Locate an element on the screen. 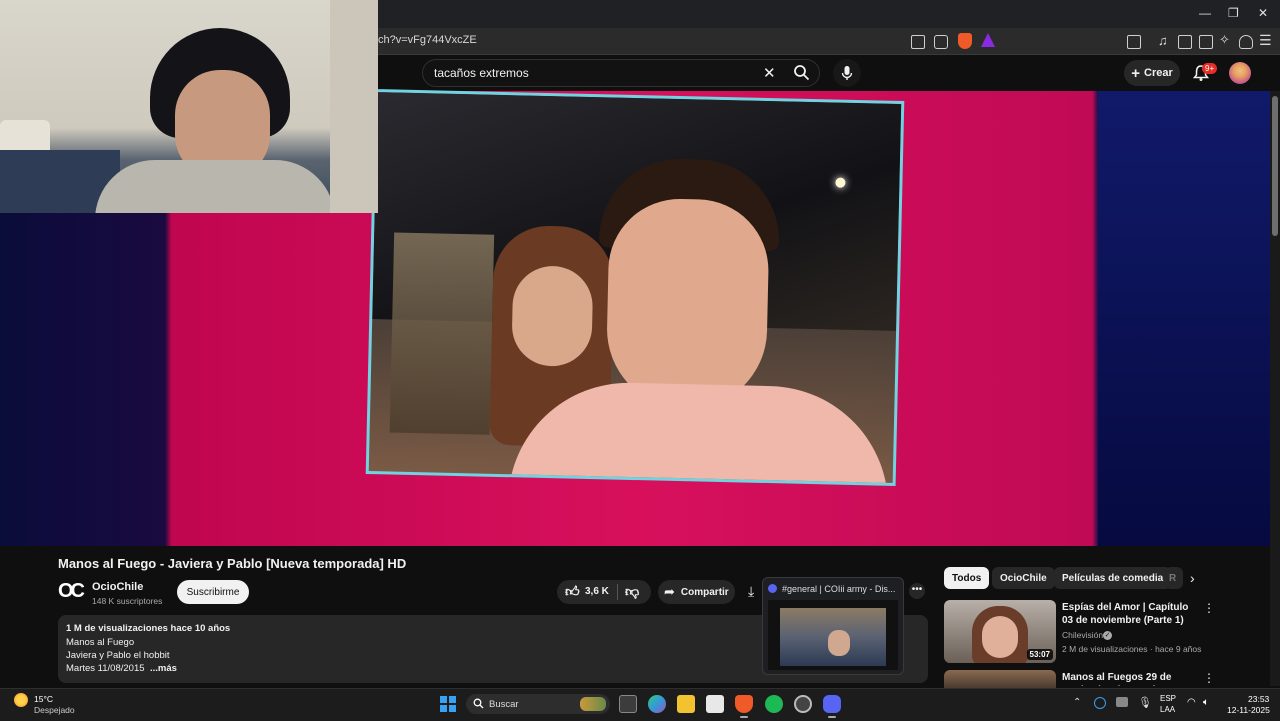 Image resolution: width=1280 pixels, height=721 pixels. chevron-right-icon: › is located at coordinates (1192, 578).